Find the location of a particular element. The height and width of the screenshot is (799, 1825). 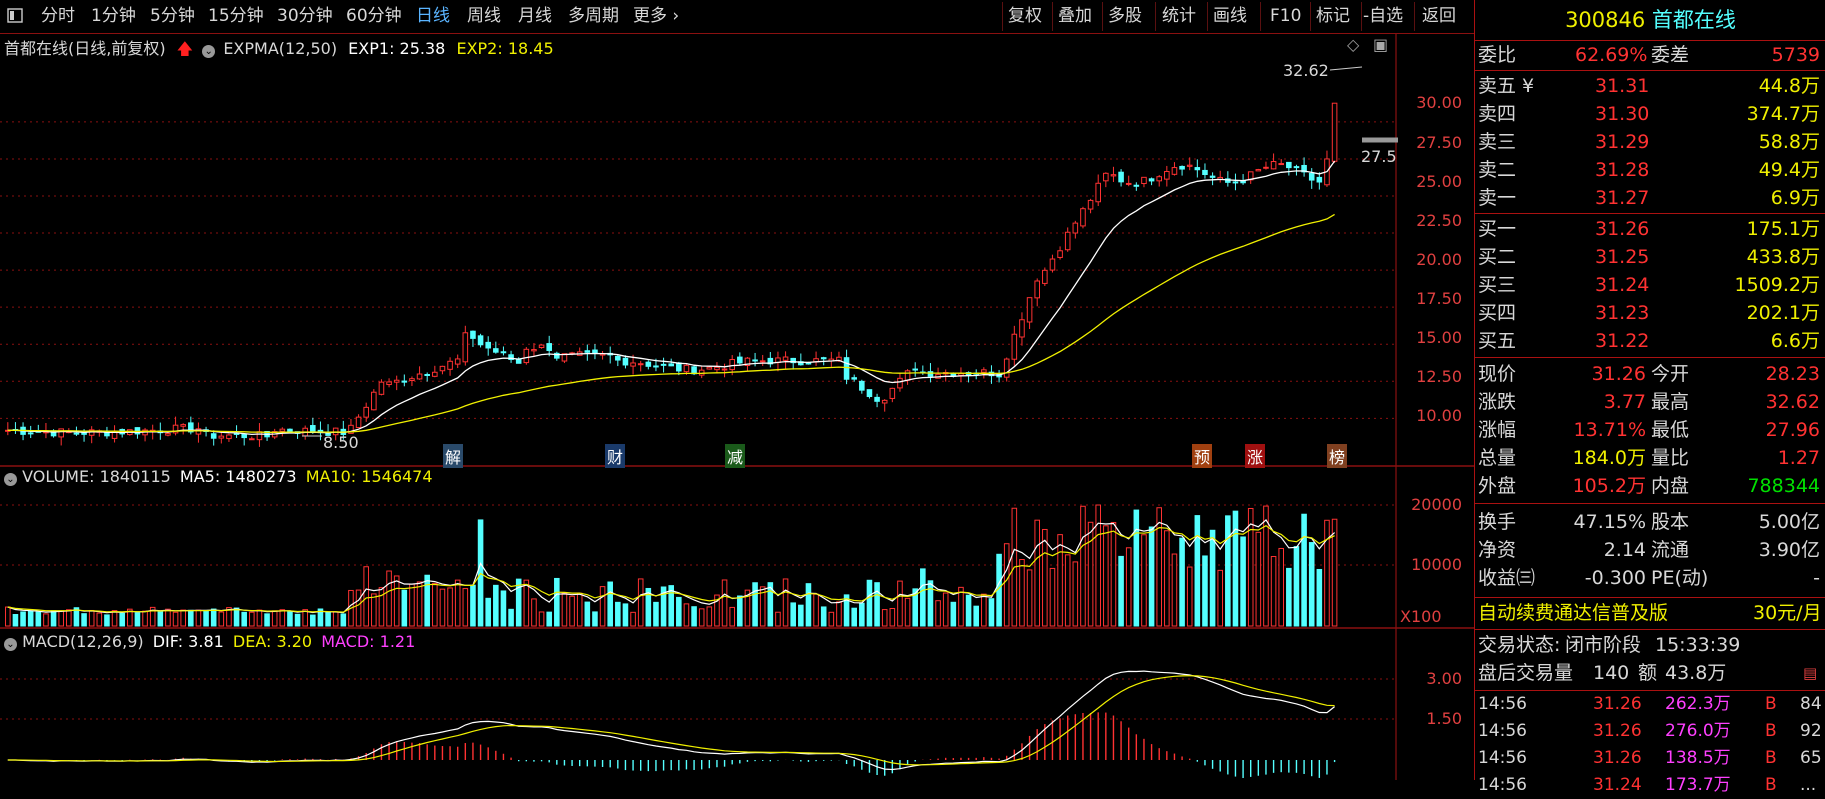

ask-row: 卖一 31.27 6.9万 is located at coordinates (1650, 198).